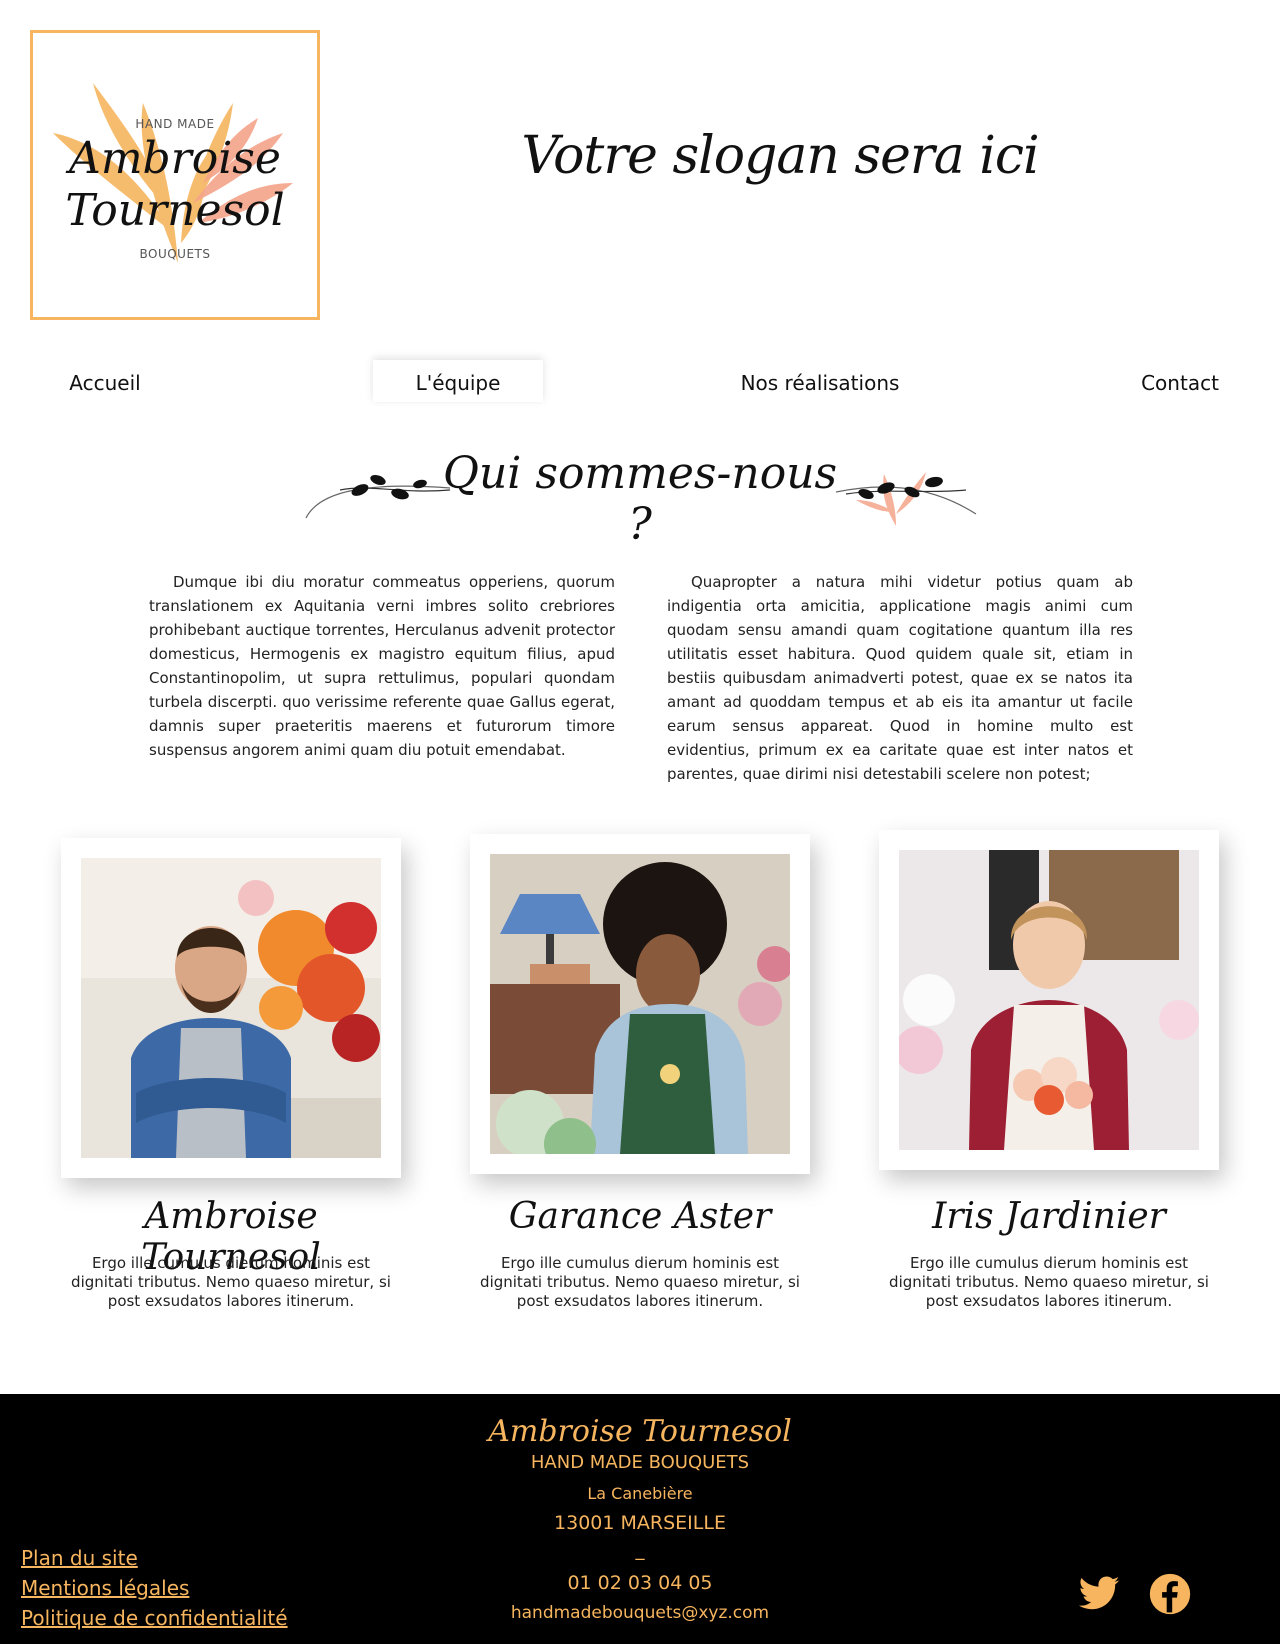  Describe the element at coordinates (640, 1523) in the screenshot. I see `footer-city: 13001 MARSEILLE` at that location.